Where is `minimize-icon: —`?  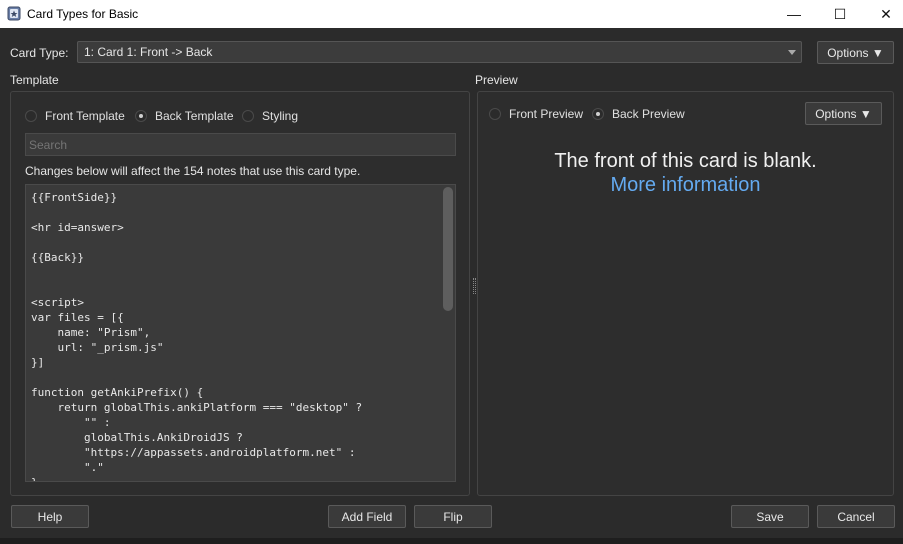
minimize-icon: — is located at coordinates (794, 14).